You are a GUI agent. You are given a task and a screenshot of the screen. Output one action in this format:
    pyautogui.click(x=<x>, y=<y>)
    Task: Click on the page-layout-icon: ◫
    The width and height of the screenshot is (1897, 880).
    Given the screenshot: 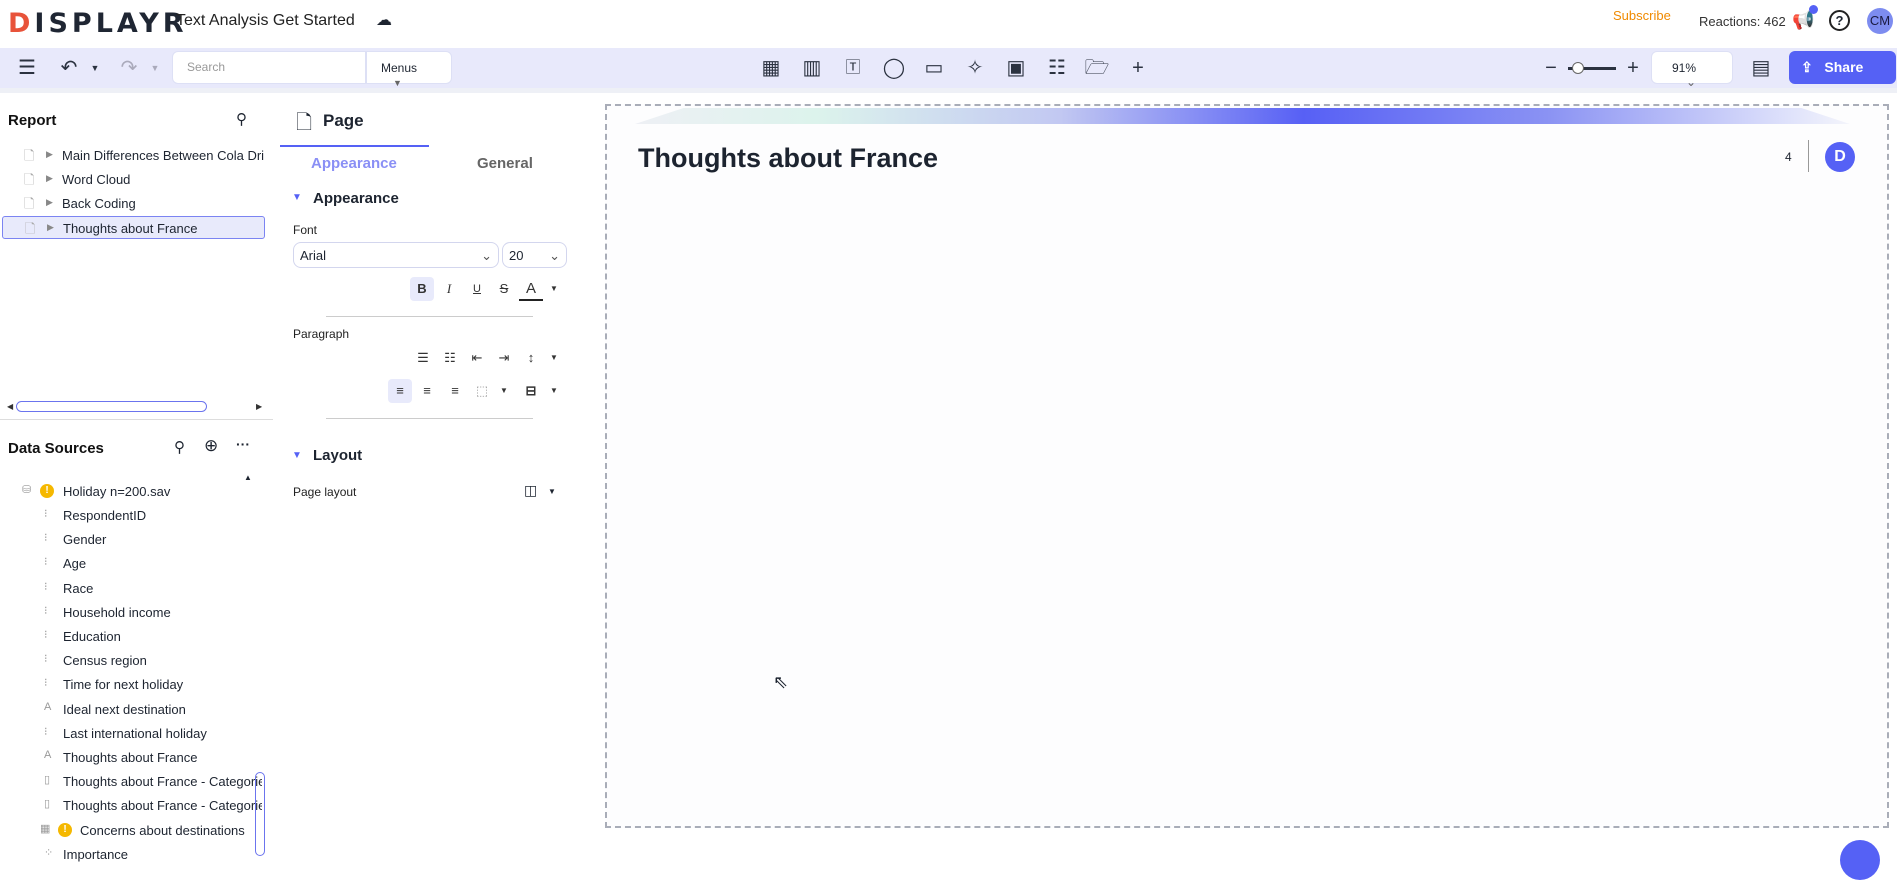 What is the action you would take?
    pyautogui.click(x=530, y=490)
    